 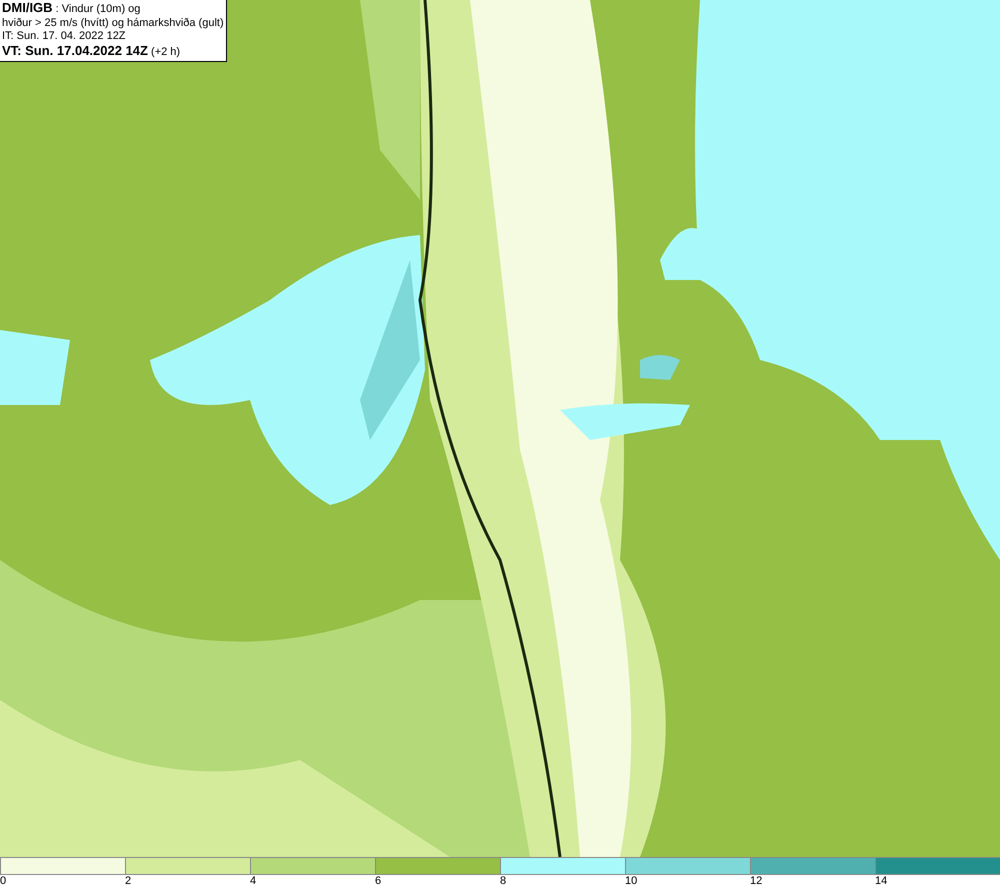 I want to click on legend-label: 12, so click(x=756, y=881).